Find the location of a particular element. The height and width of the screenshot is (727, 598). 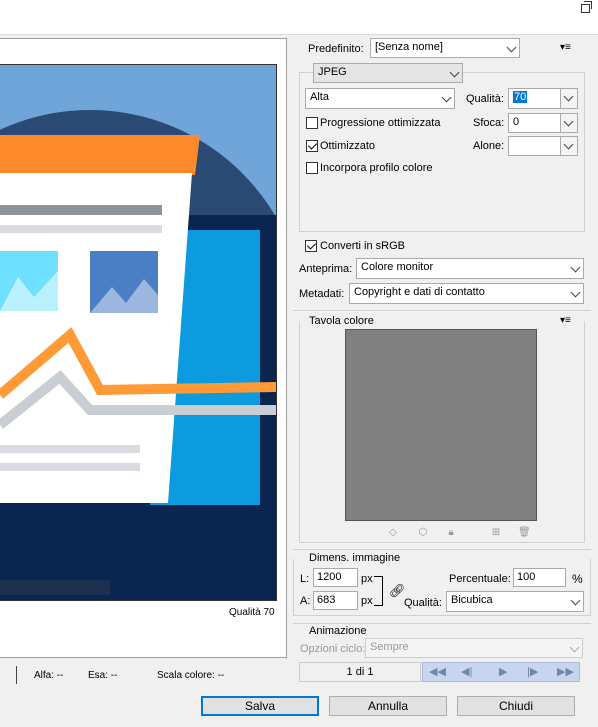

cancel-button: Annulla is located at coordinates (388, 706).